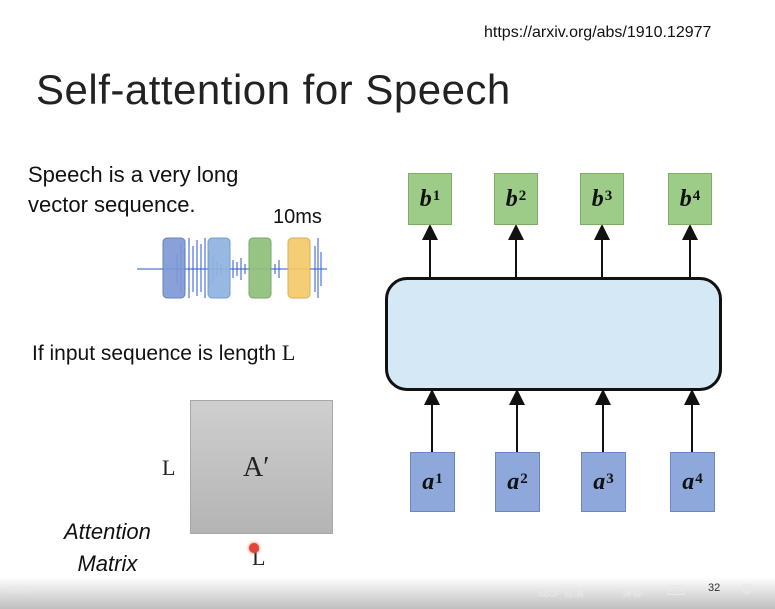 The width and height of the screenshot is (775, 609). I want to click on page-number: 32, so click(714, 588).